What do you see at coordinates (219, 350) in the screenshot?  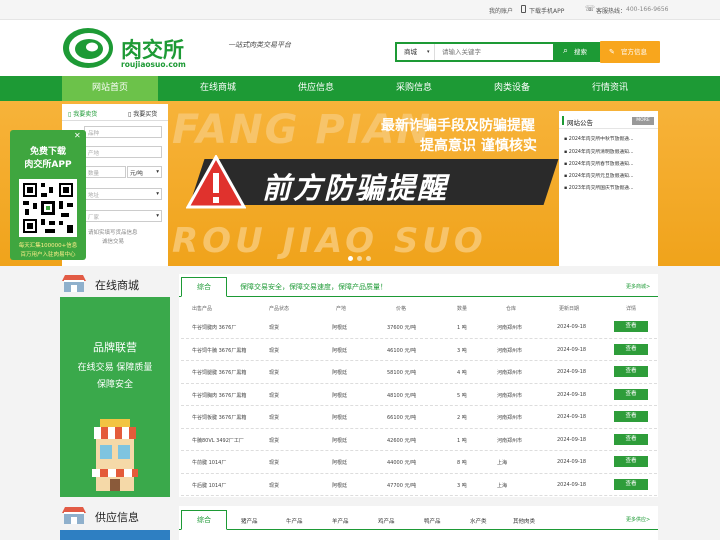 I see `cell-product: 牛谷饲牛腩 3676厂黑箱` at bounding box center [219, 350].